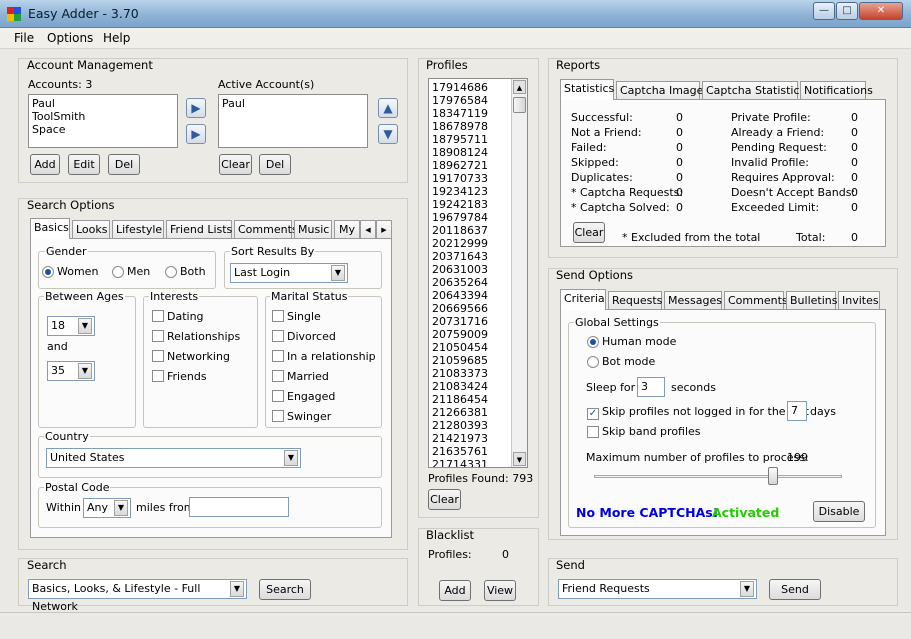 This screenshot has width=911, height=639. I want to click on accounts-list: Paul ToolSmith Space, so click(103, 121).